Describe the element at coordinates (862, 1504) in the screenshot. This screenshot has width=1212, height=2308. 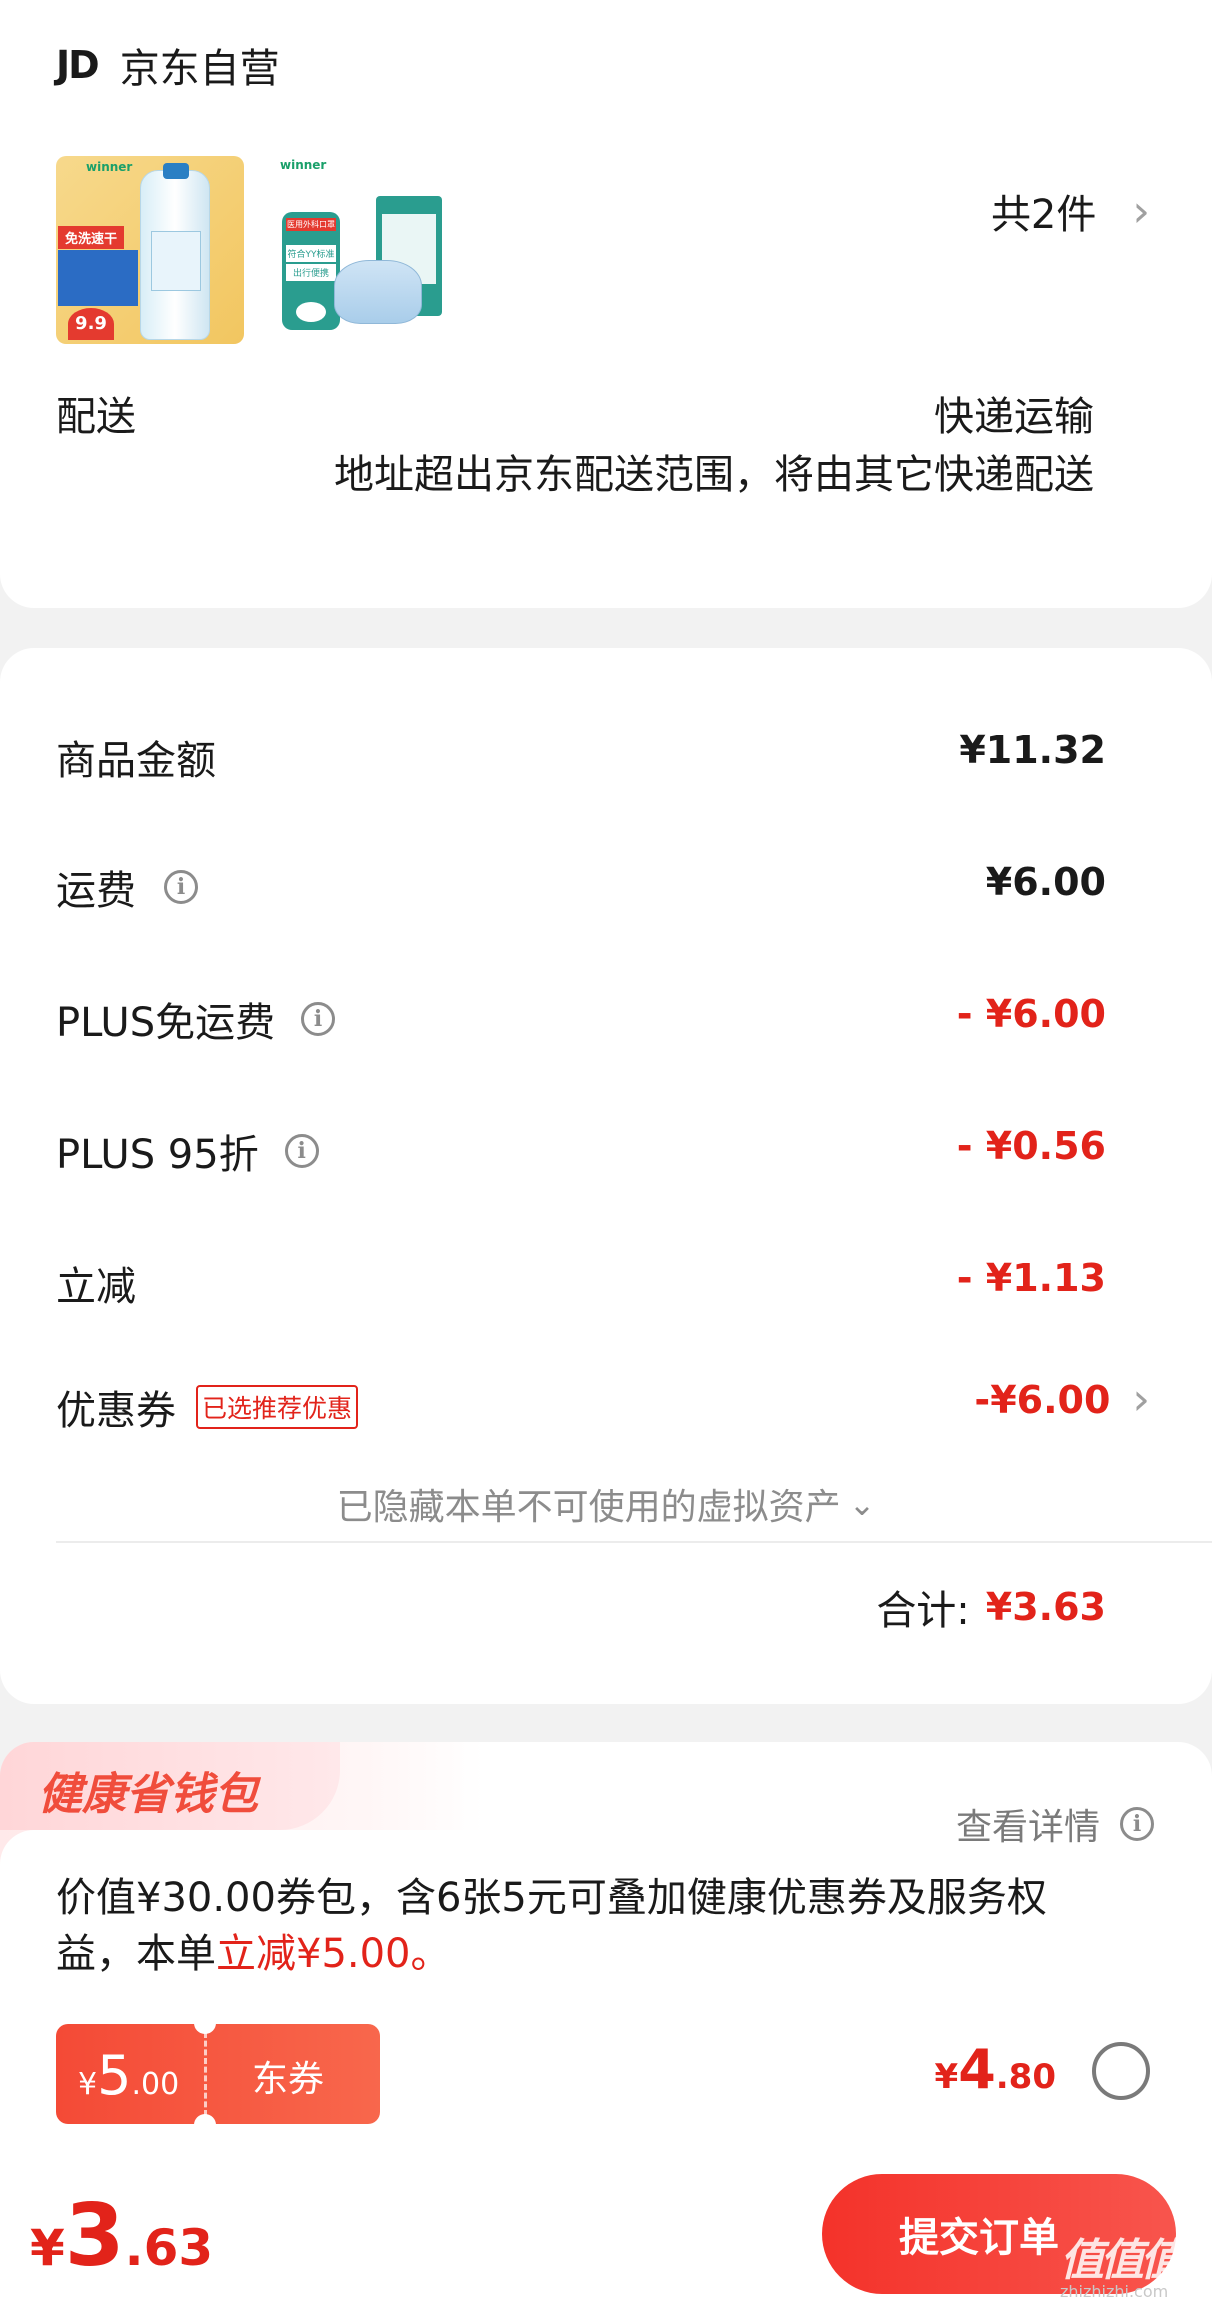
I see `chevron-down-icon: ⌄` at that location.